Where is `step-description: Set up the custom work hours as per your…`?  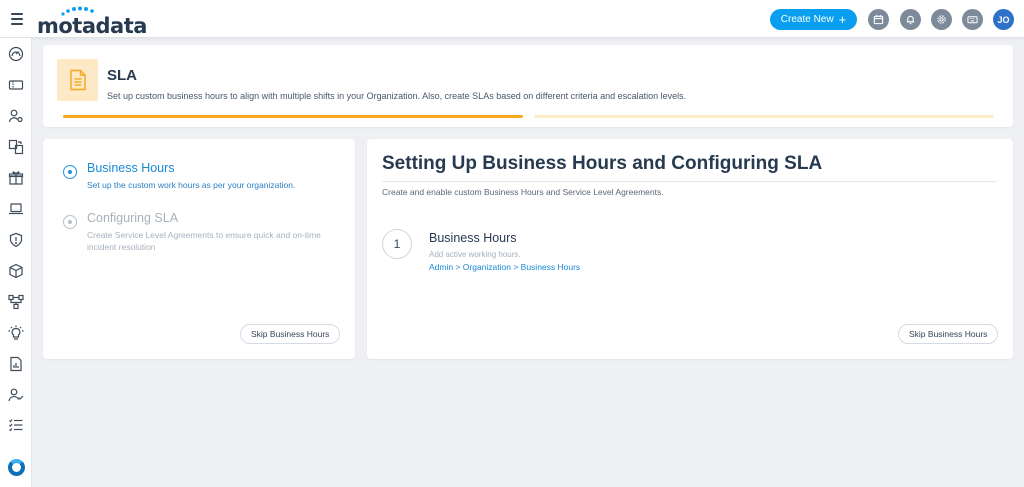 step-description: Set up the custom work hours as per your… is located at coordinates (191, 185).